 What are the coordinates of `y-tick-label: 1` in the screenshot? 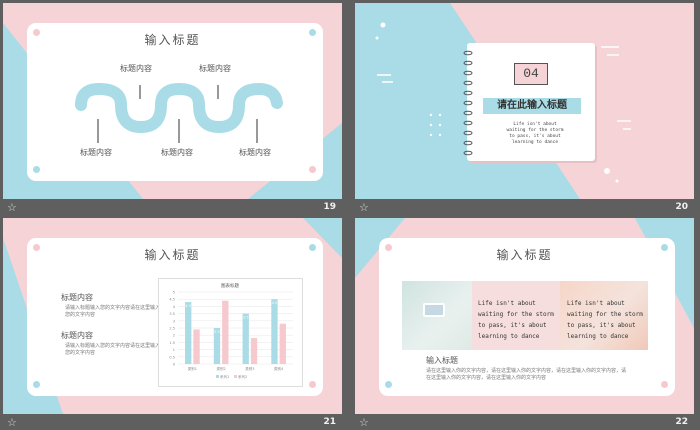 It's located at (174, 350).